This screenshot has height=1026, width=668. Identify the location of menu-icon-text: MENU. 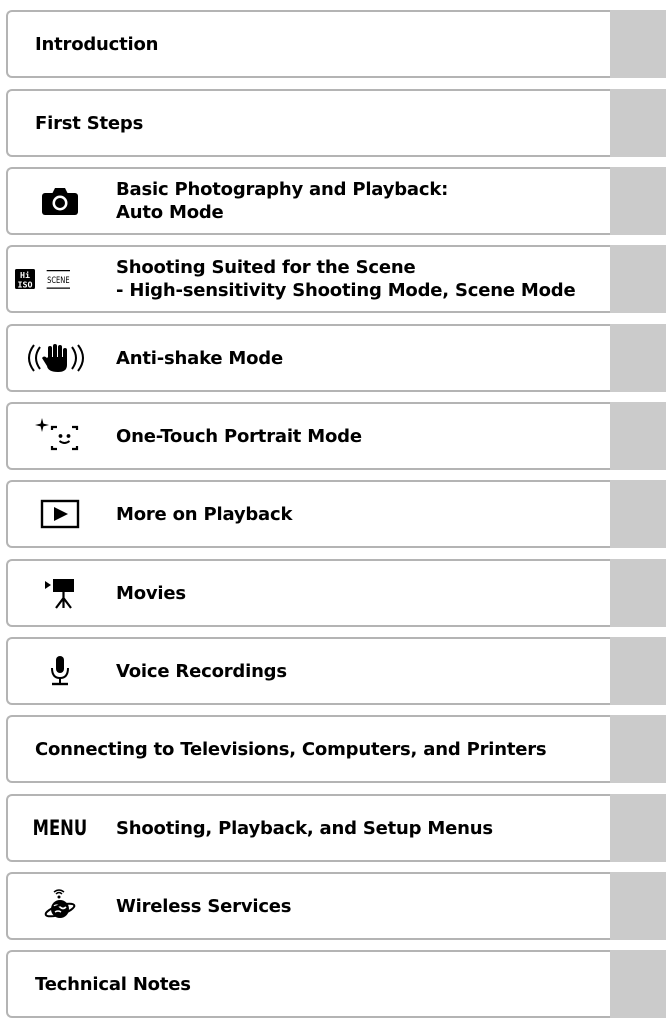
(60, 828).